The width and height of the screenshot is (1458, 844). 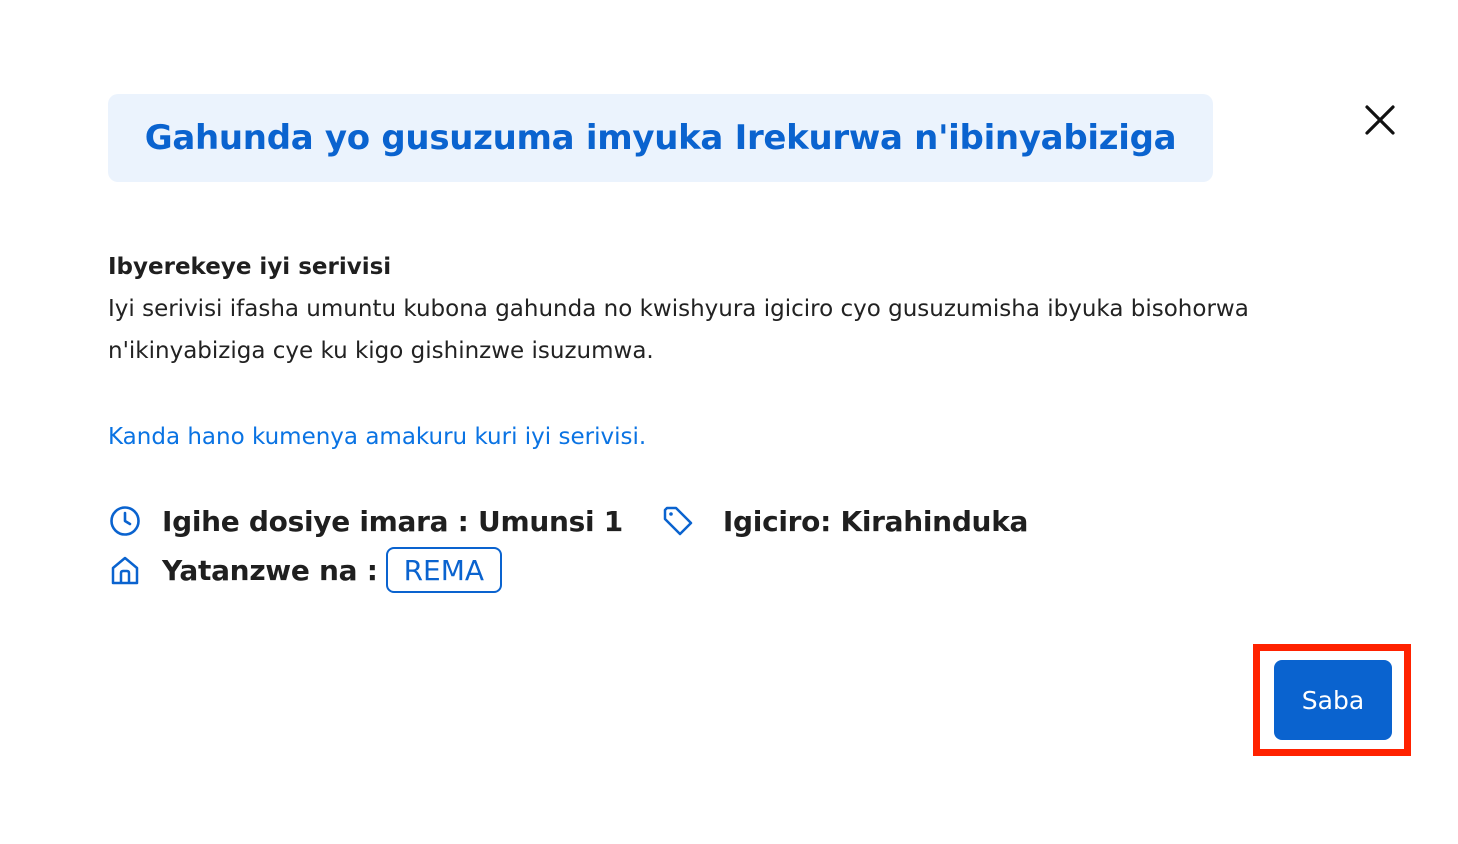 I want to click on close-button, so click(x=1380, y=120).